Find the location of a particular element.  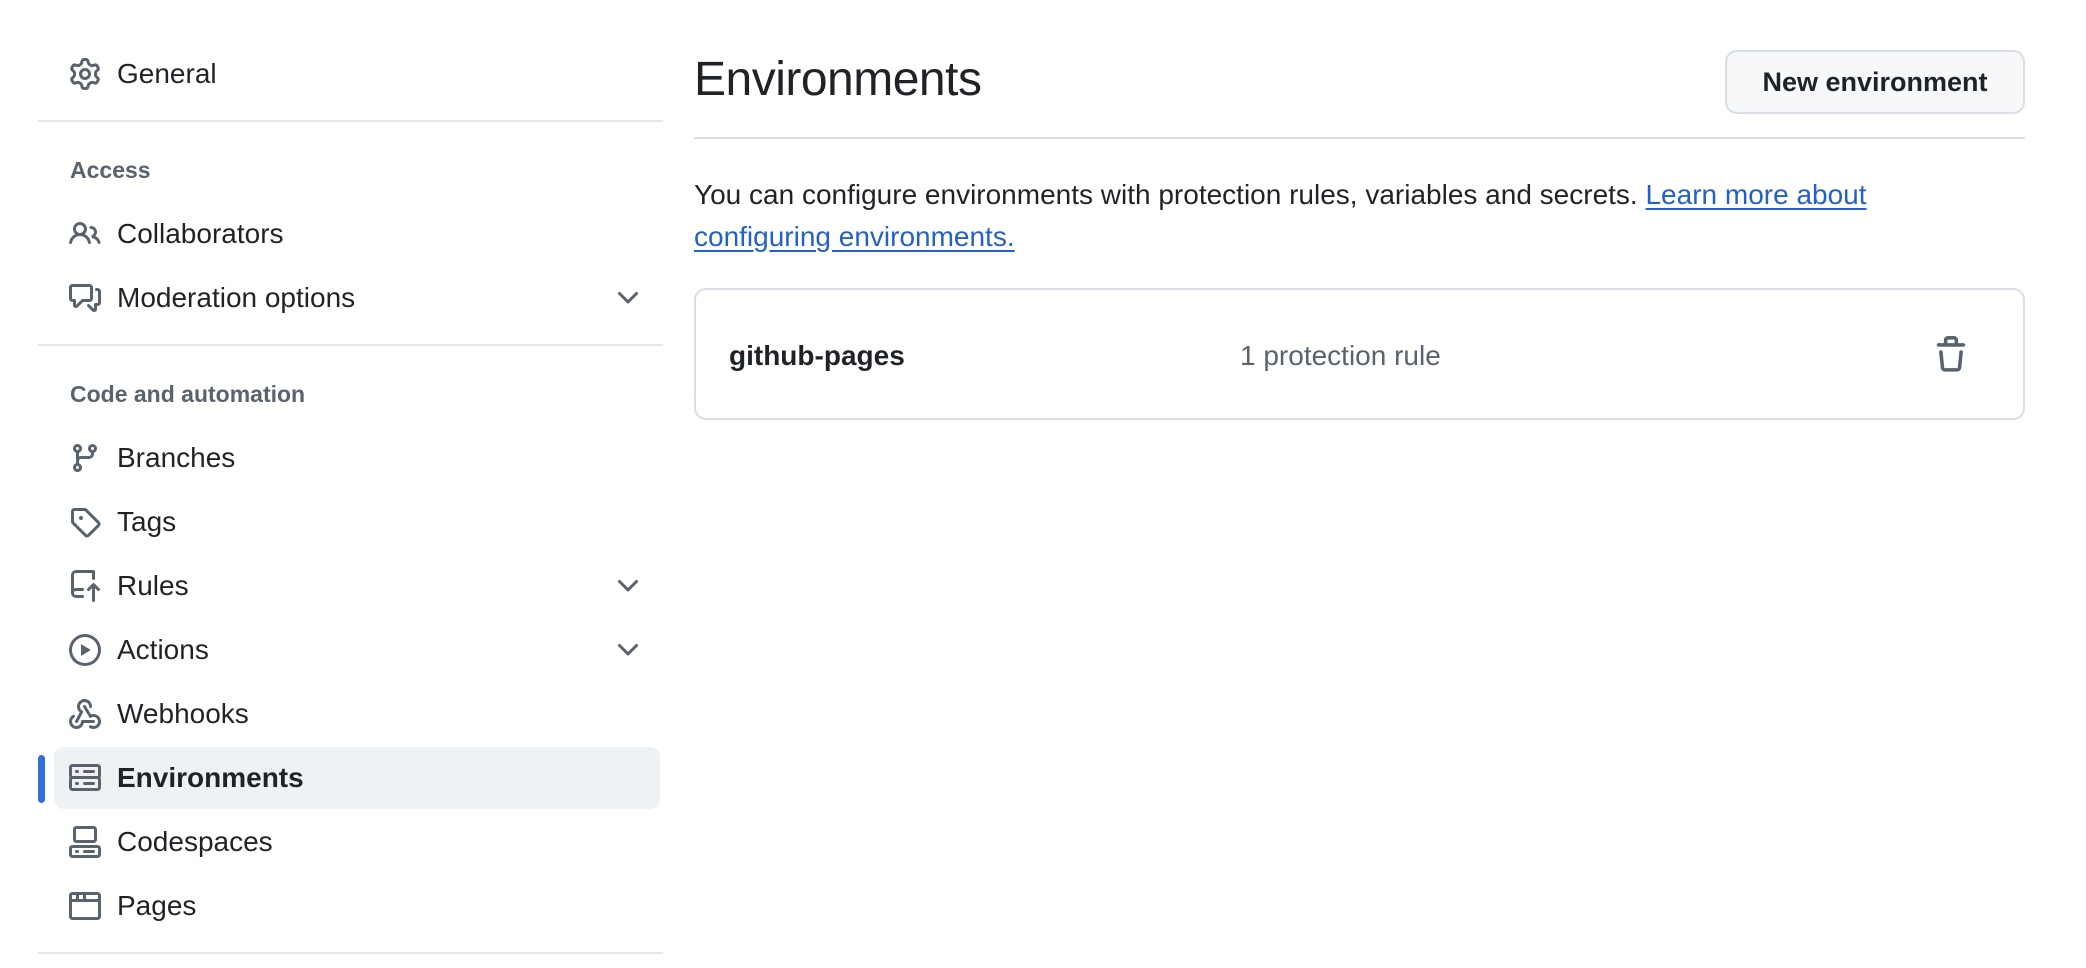

tag-icon is located at coordinates (85, 522).